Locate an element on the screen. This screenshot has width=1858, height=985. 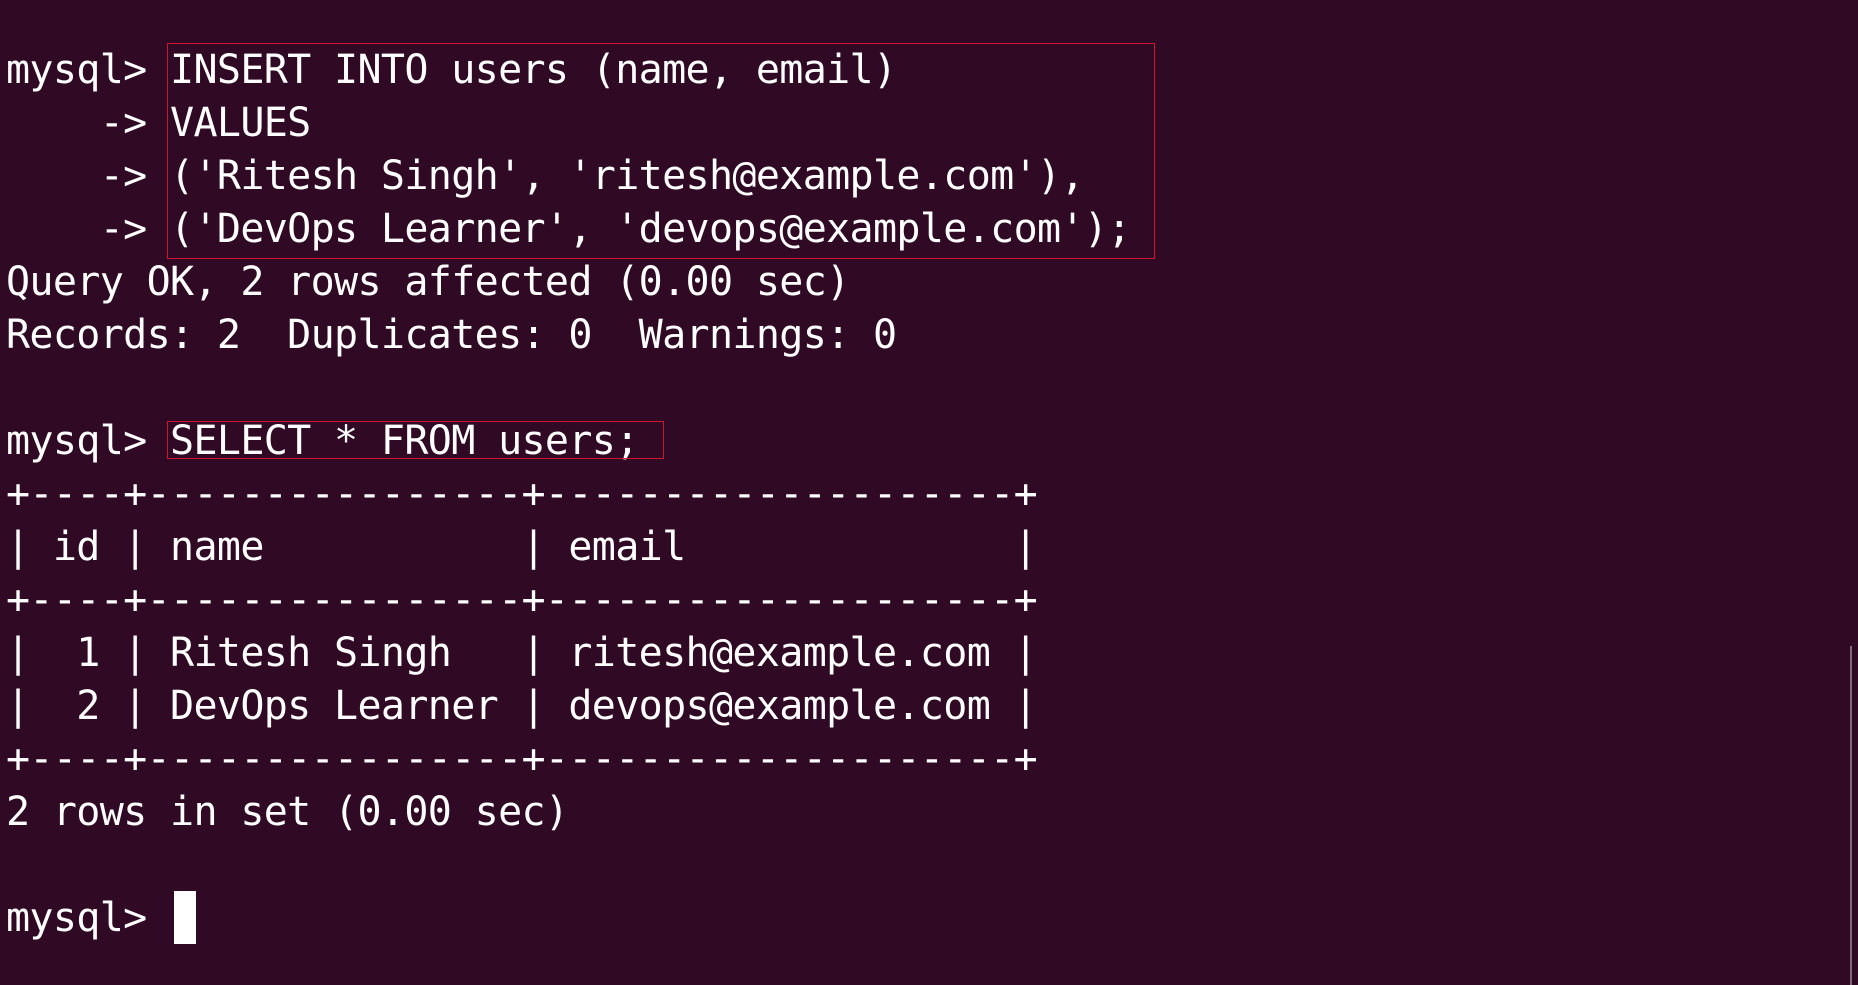
terminal-cursor is located at coordinates (185, 917).